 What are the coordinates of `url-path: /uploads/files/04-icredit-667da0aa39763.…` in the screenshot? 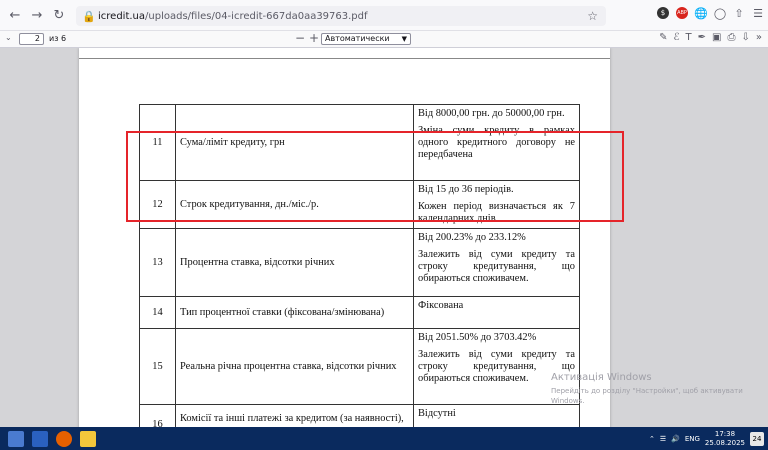 It's located at (256, 16).